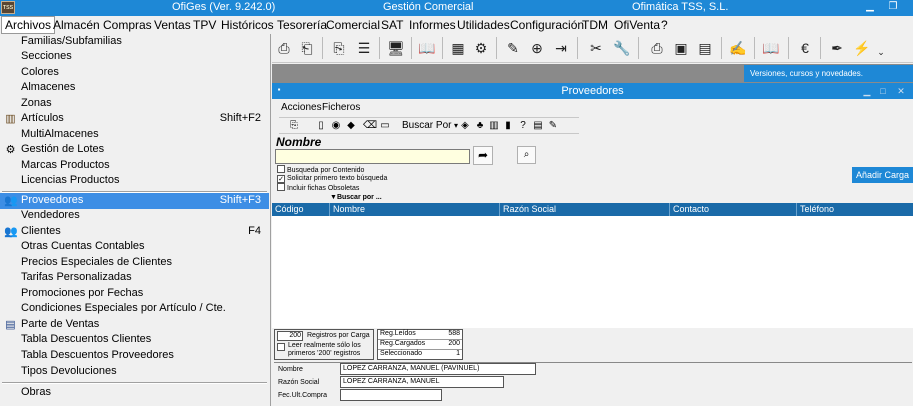 The image size is (913, 406). I want to click on notes-icon: ✎, so click(553, 126).